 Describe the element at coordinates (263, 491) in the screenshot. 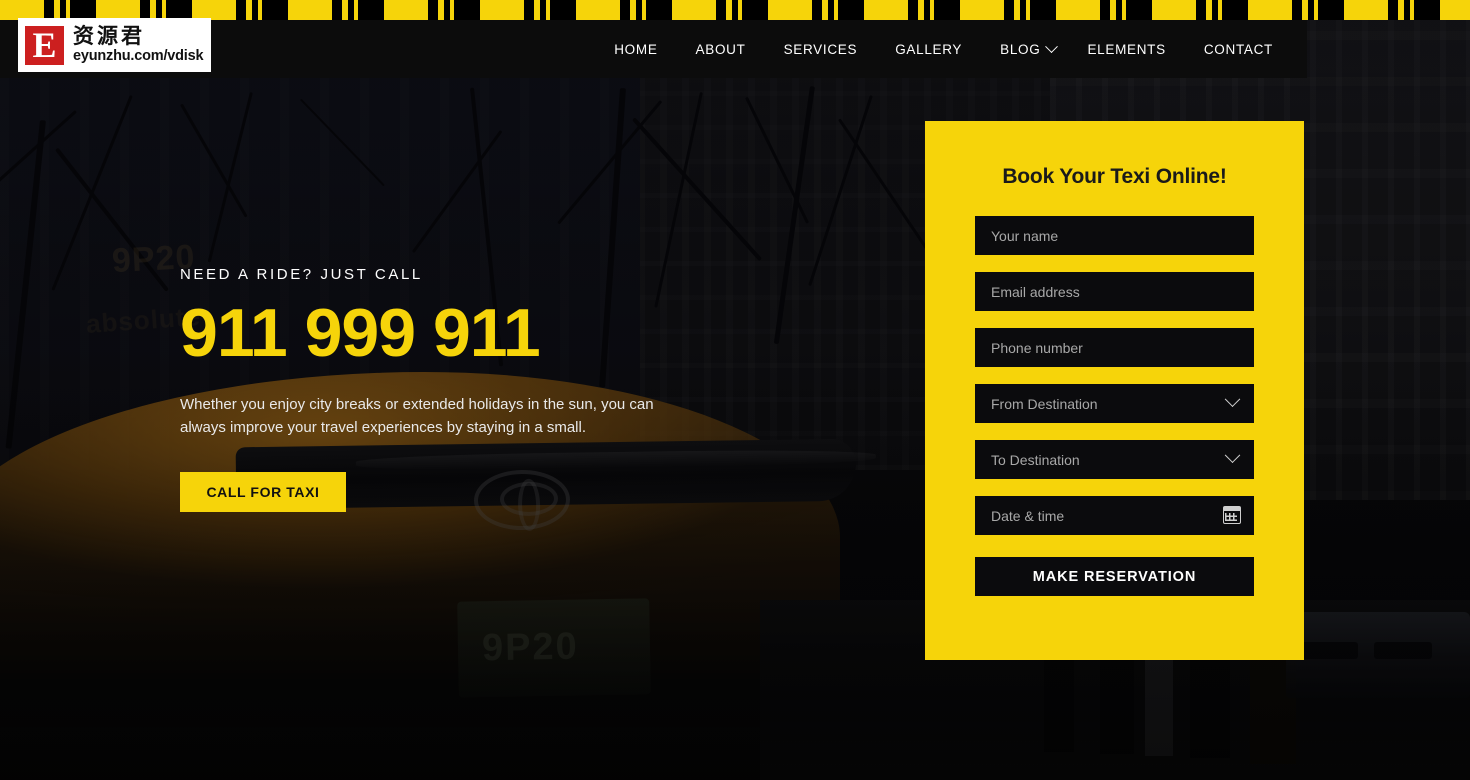

I see `call-for-taxi-button: CALL FOR TAXI` at that location.